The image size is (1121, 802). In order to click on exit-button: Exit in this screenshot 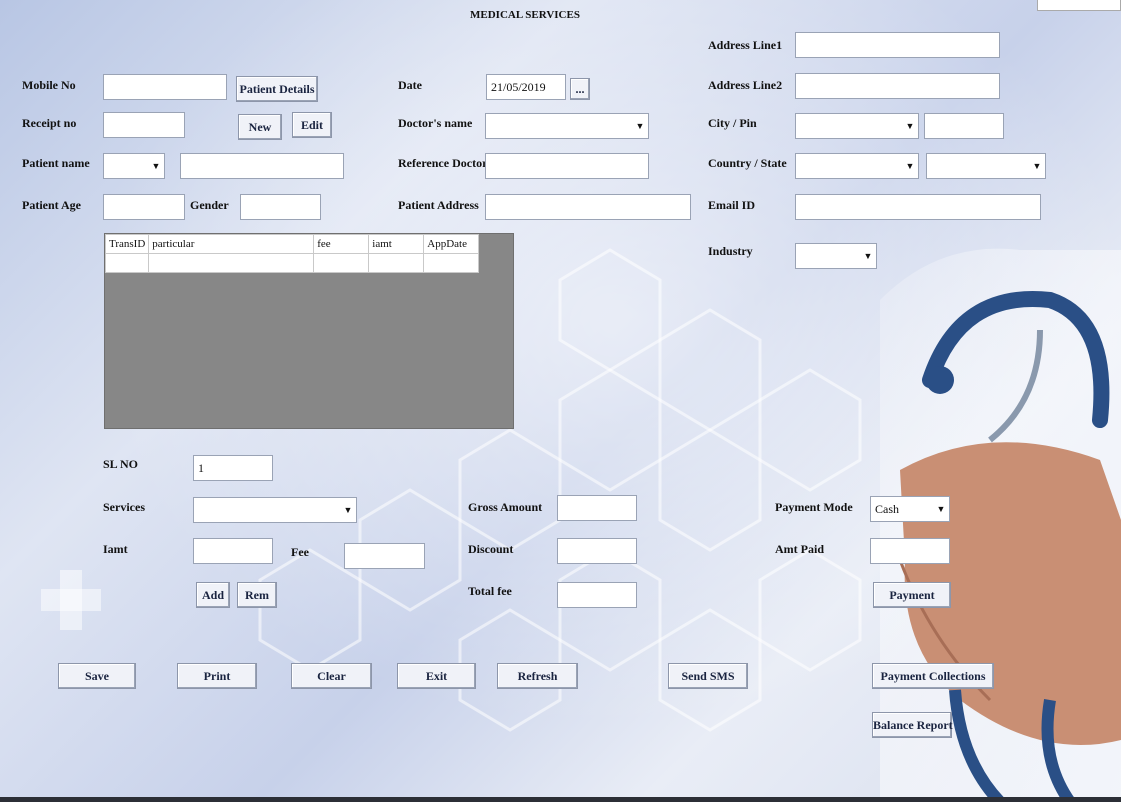, I will do `click(436, 676)`.